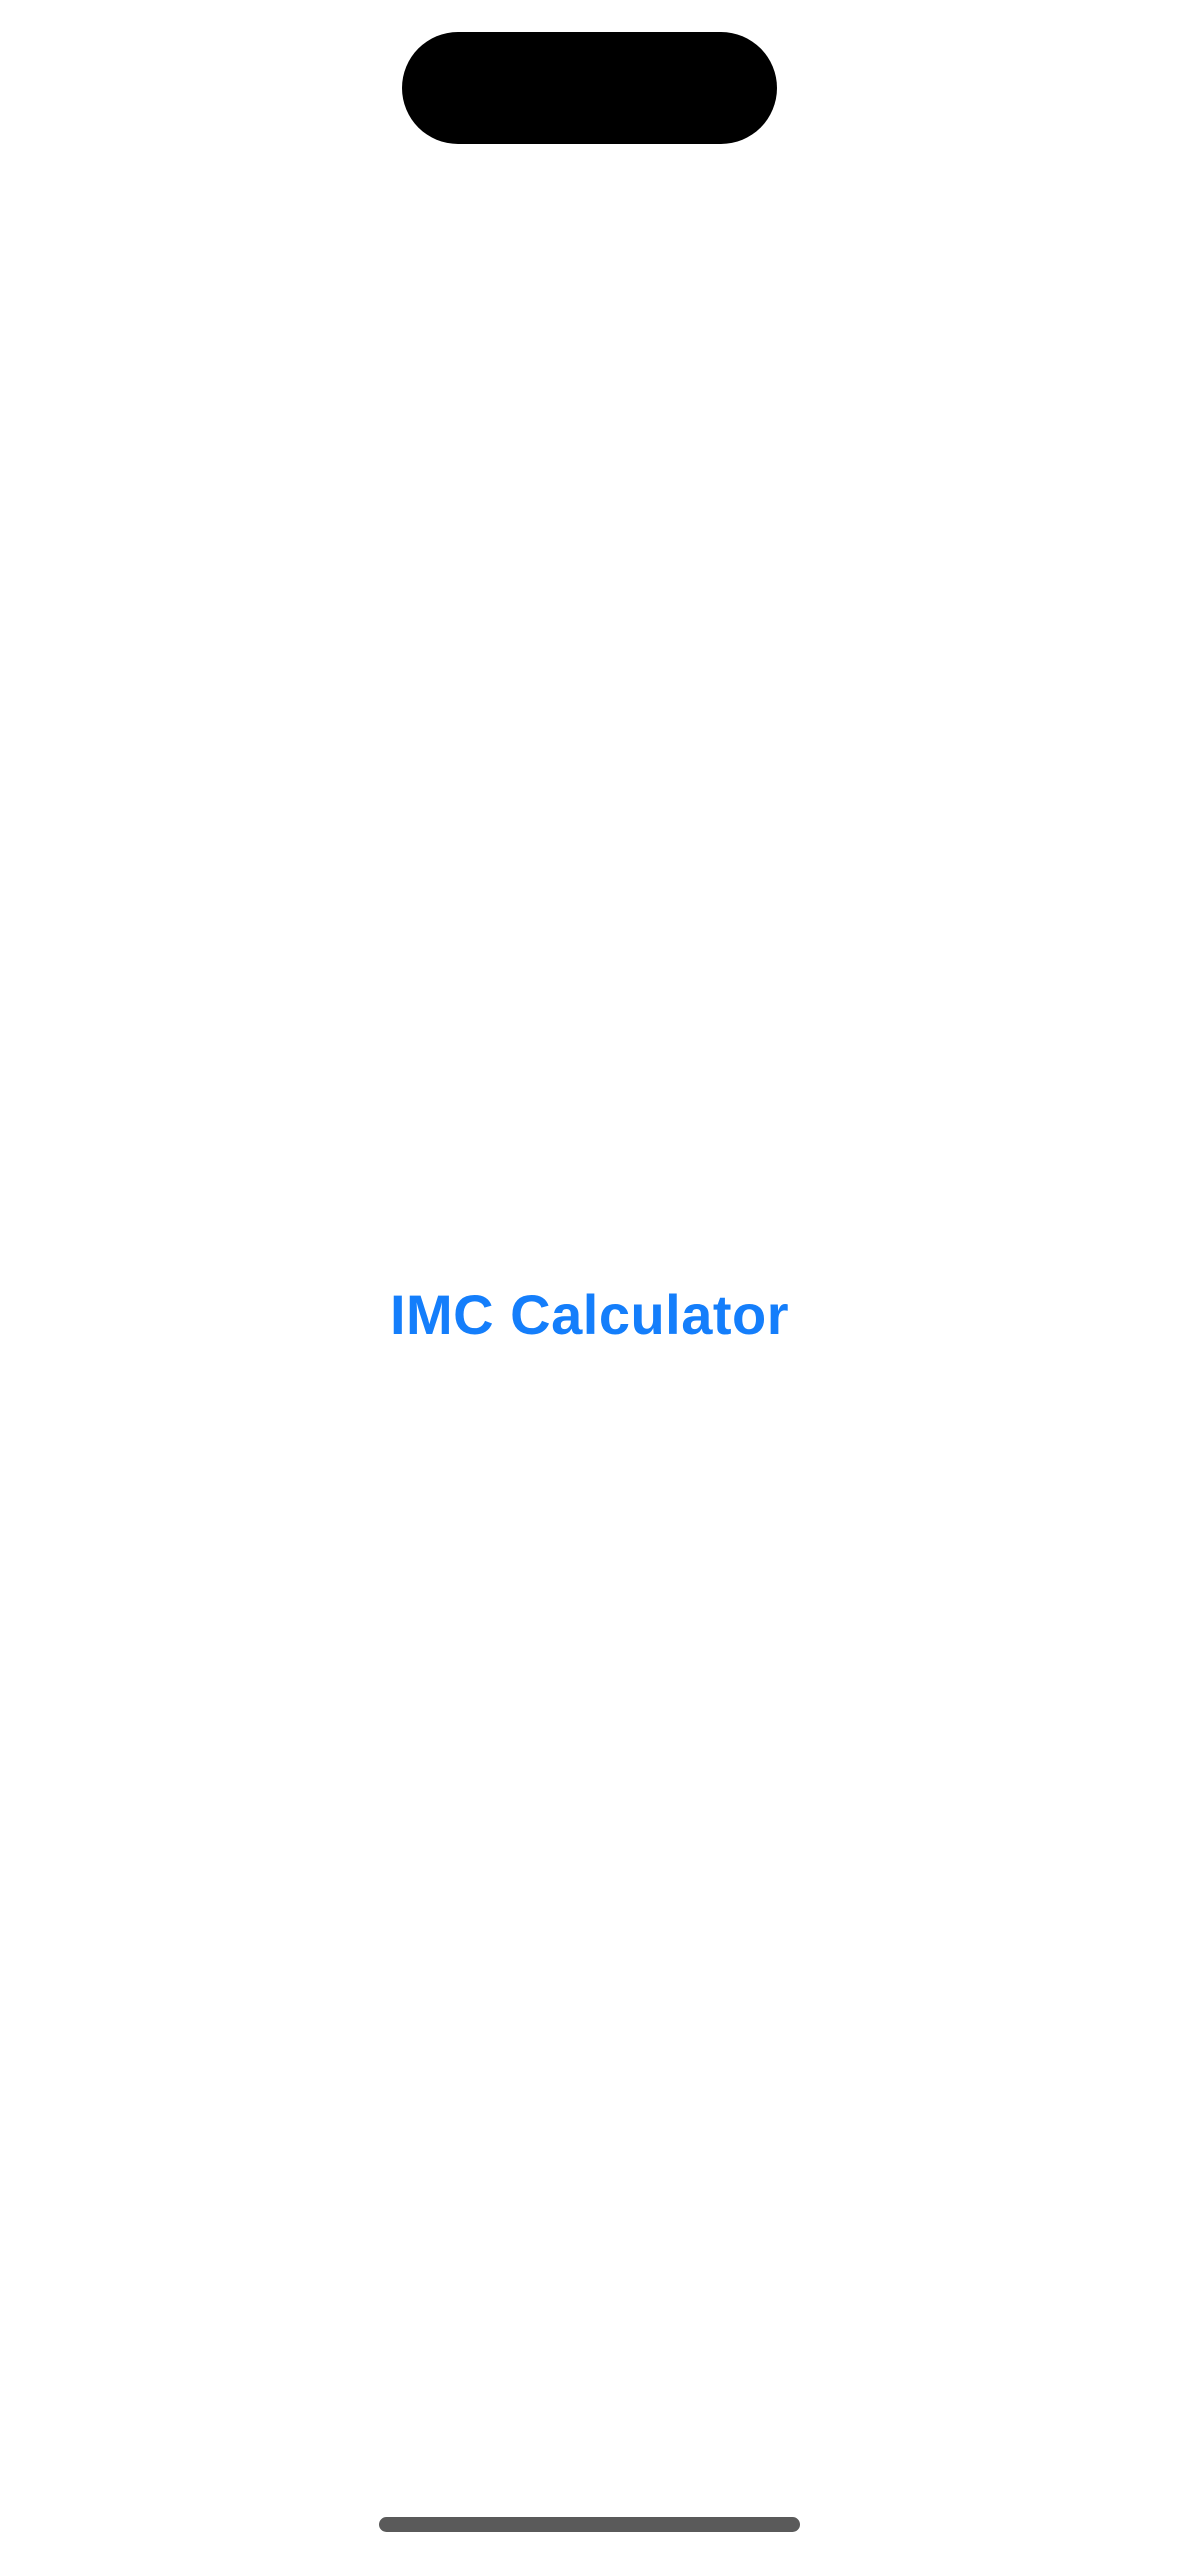 The image size is (1179, 2556). Describe the element at coordinates (589, 2524) in the screenshot. I see `home-indicator` at that location.